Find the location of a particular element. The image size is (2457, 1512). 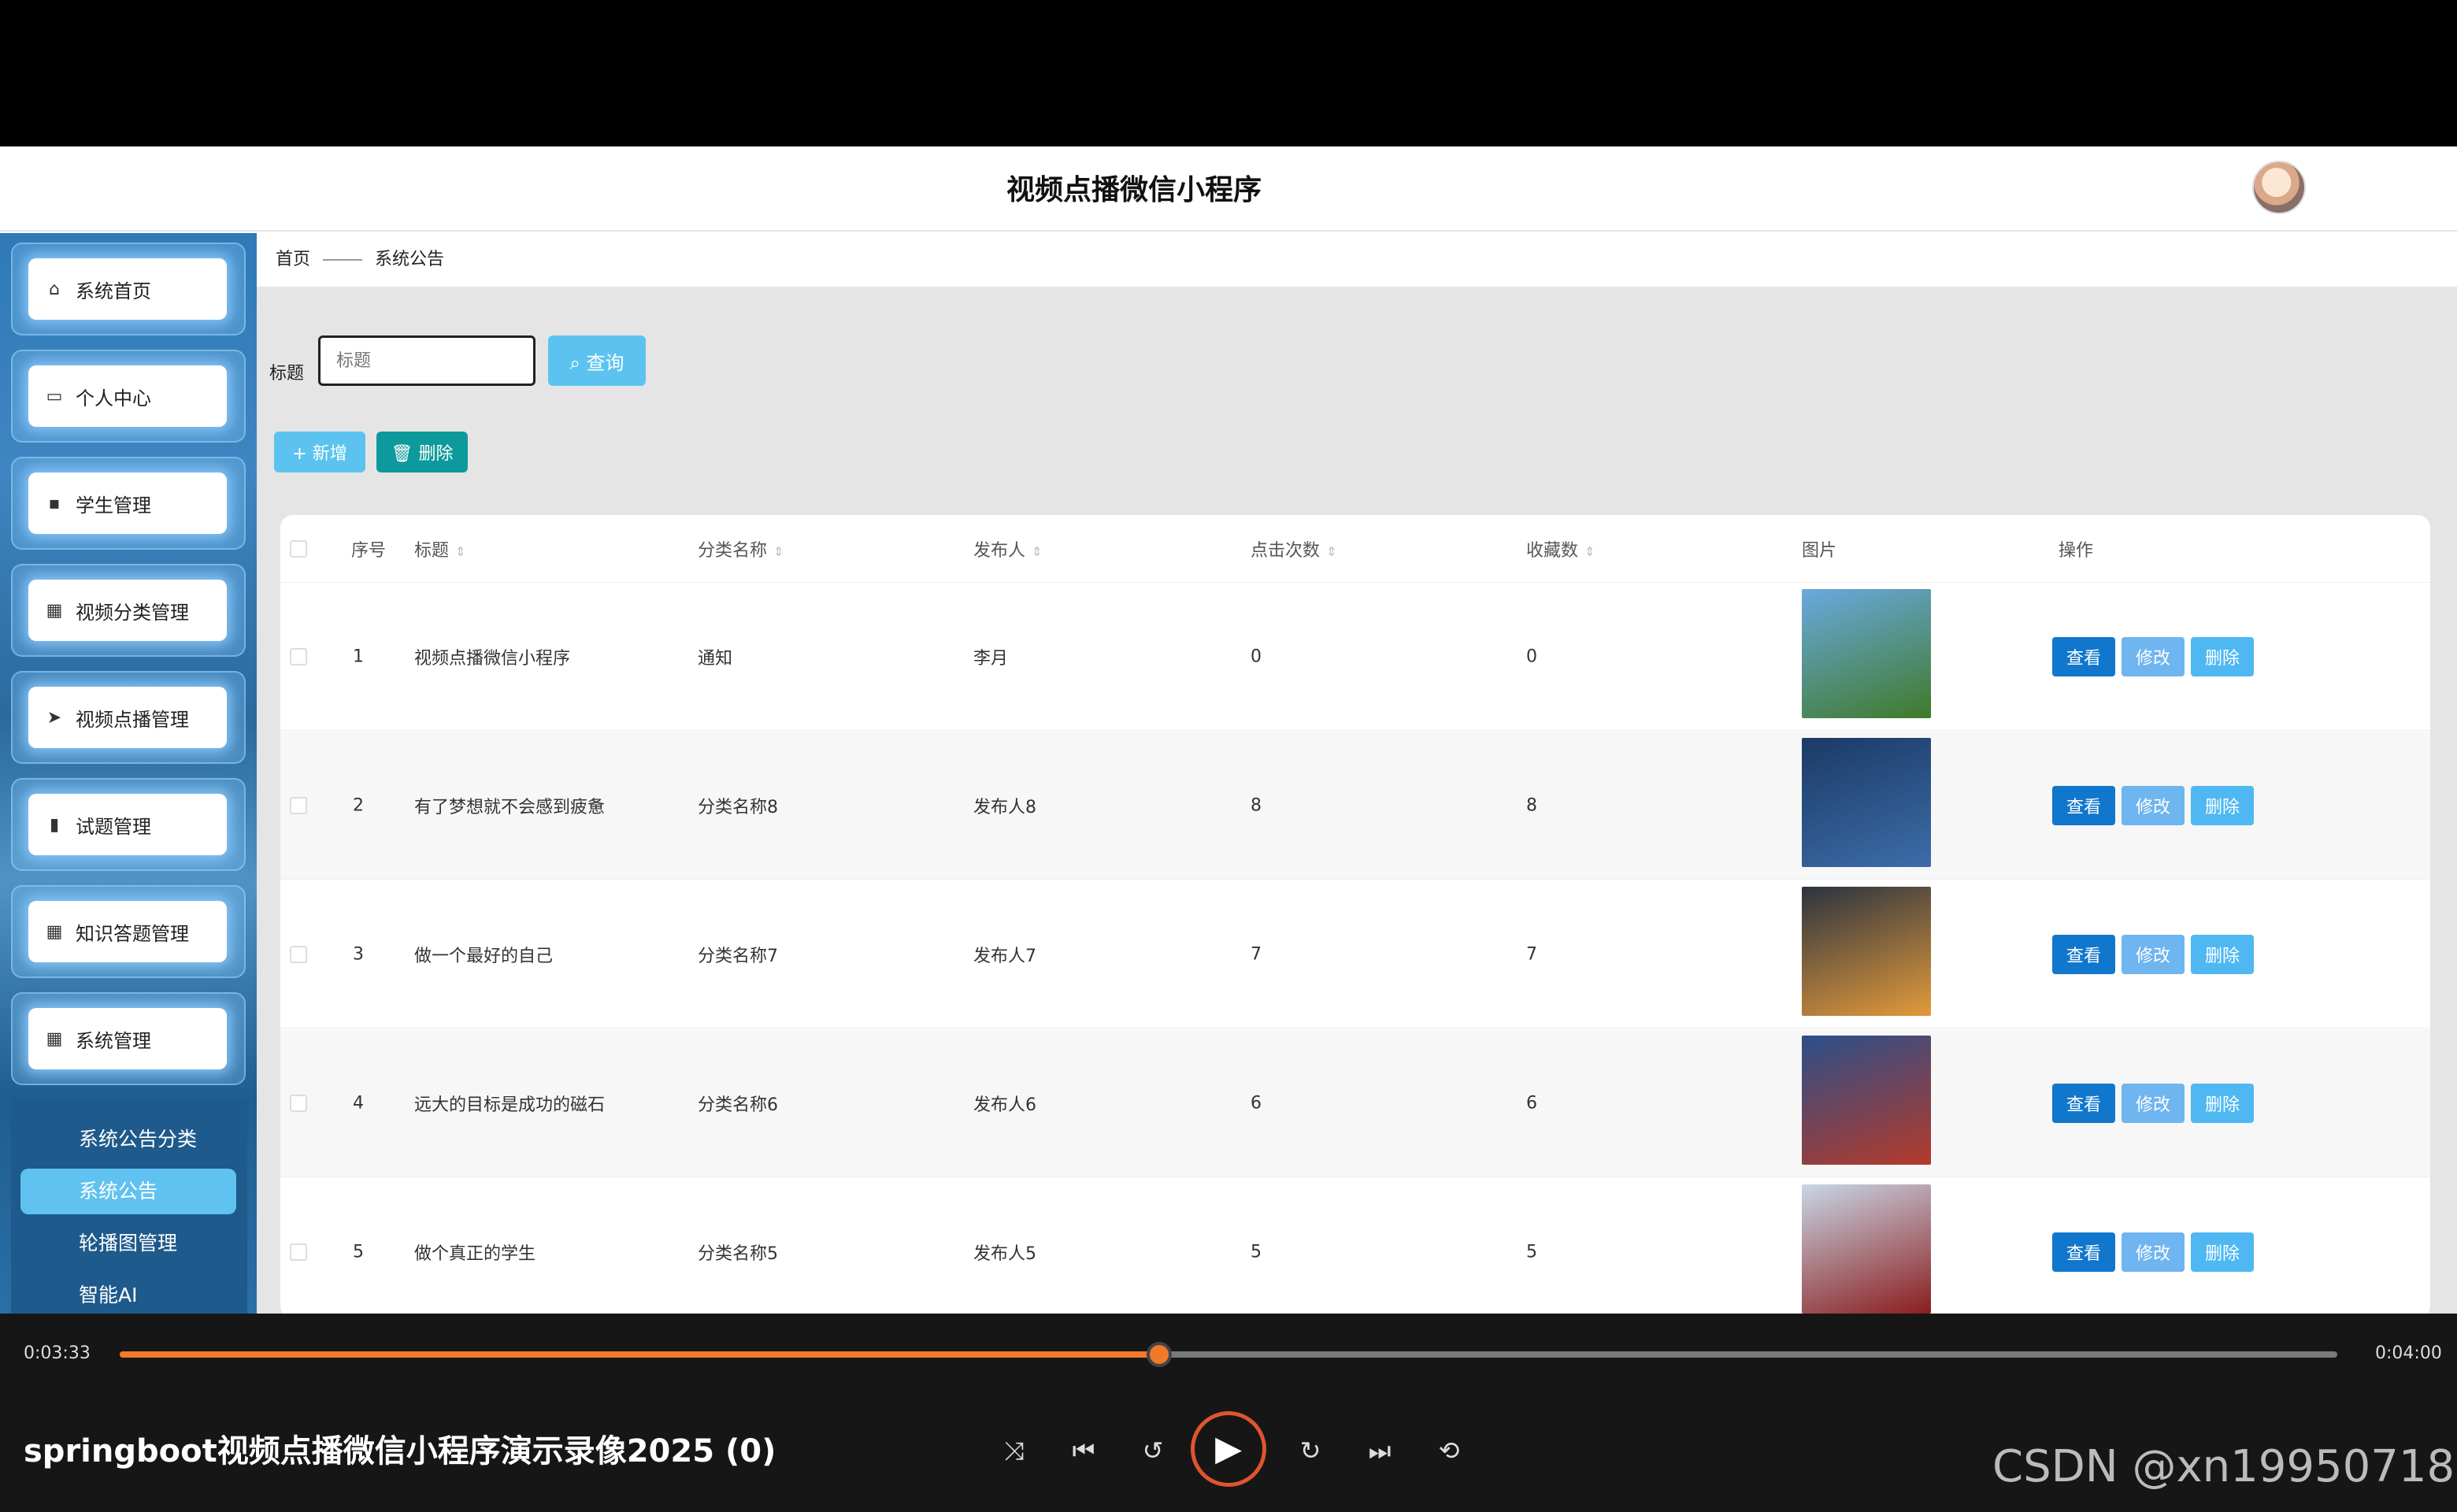

sidebar-item-label: 系统首页 is located at coordinates (113, 291).